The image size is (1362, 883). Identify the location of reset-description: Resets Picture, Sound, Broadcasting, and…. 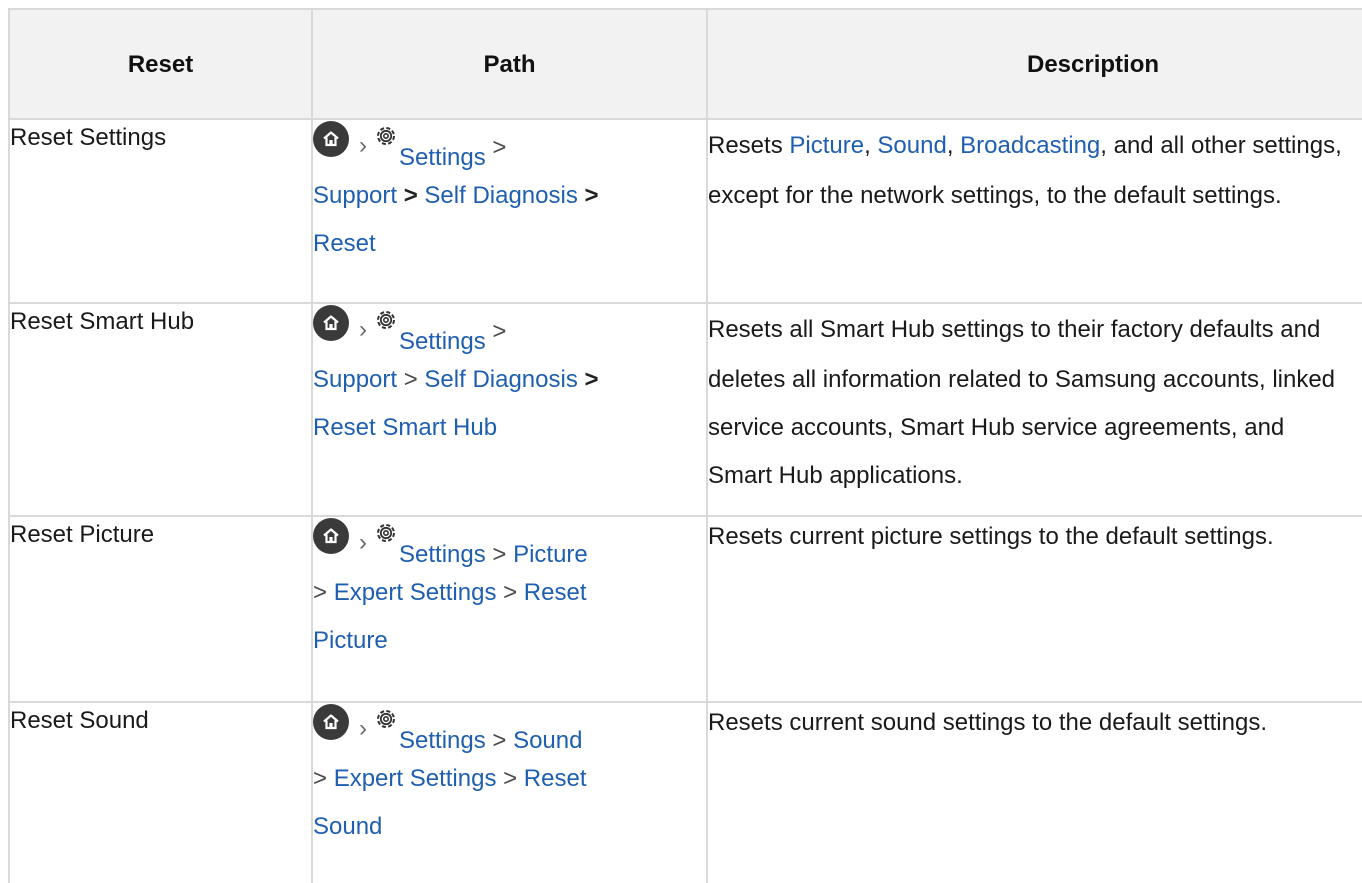
(1034, 211).